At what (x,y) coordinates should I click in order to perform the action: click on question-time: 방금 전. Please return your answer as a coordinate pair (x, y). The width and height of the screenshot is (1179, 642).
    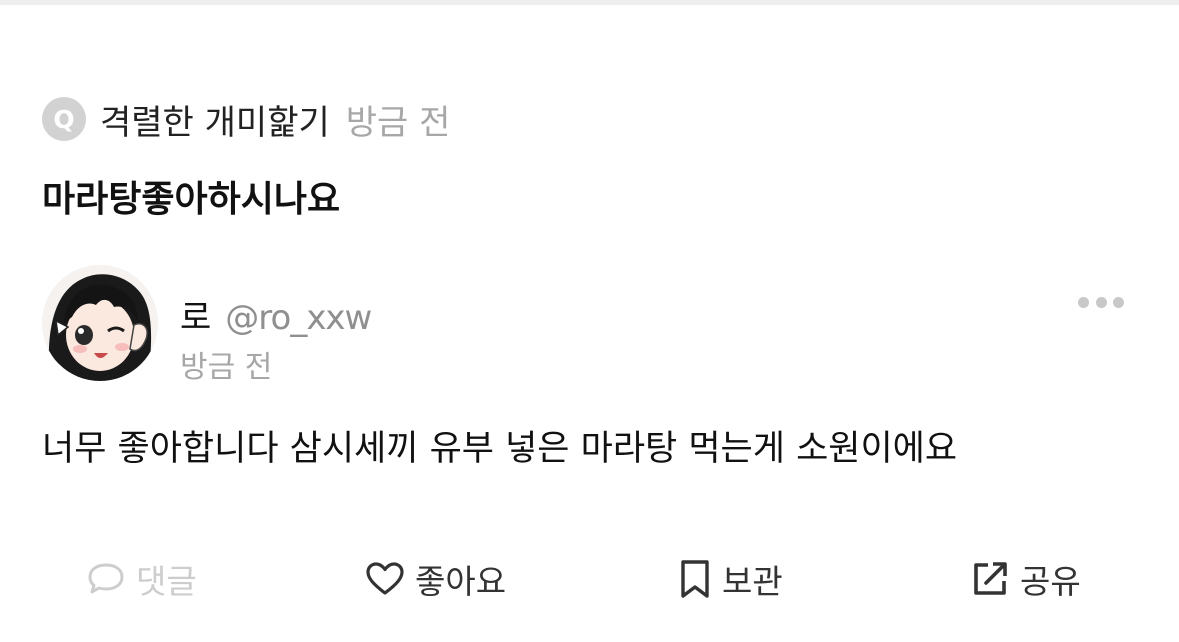
    Looking at the image, I should click on (398, 122).